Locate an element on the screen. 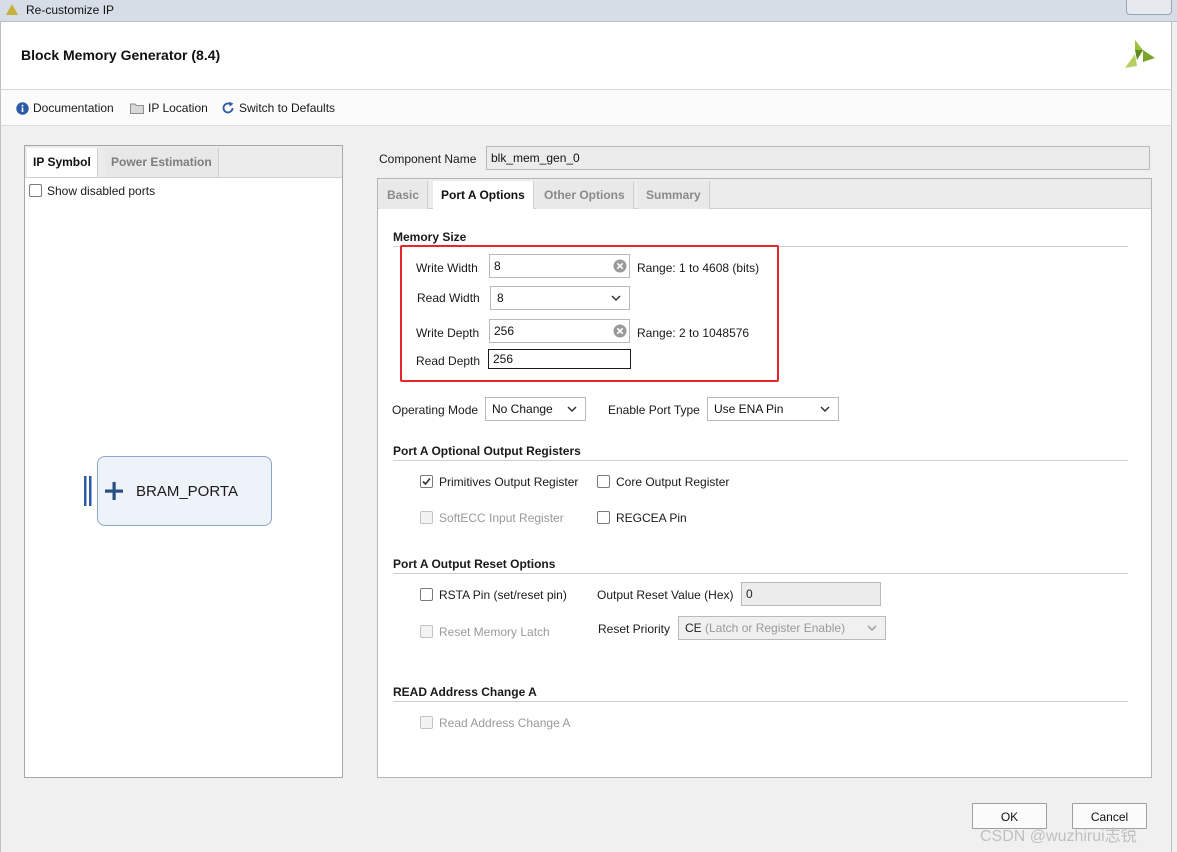 The image size is (1177, 852). documentation-button: Documentation is located at coordinates (65, 108).